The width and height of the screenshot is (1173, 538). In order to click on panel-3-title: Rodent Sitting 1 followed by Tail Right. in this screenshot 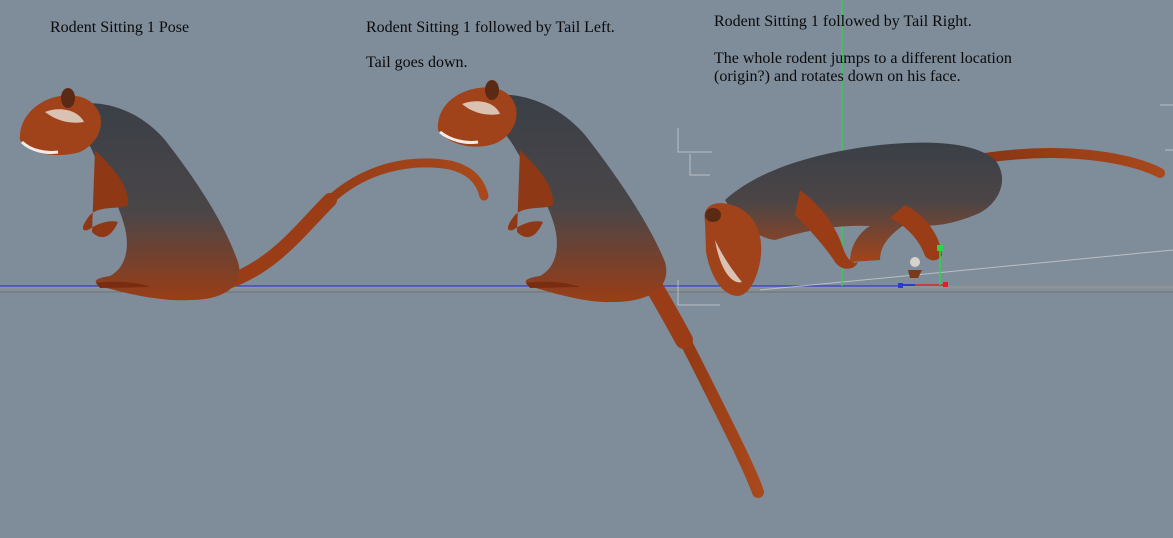, I will do `click(843, 21)`.